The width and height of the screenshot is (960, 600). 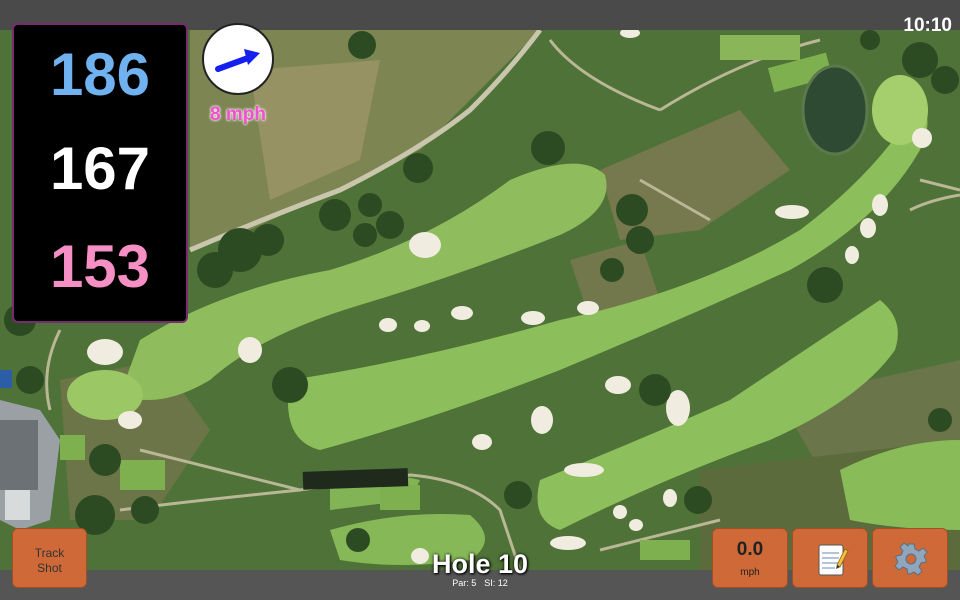 I want to click on wind-direction-arrow-icon, so click(x=237, y=60).